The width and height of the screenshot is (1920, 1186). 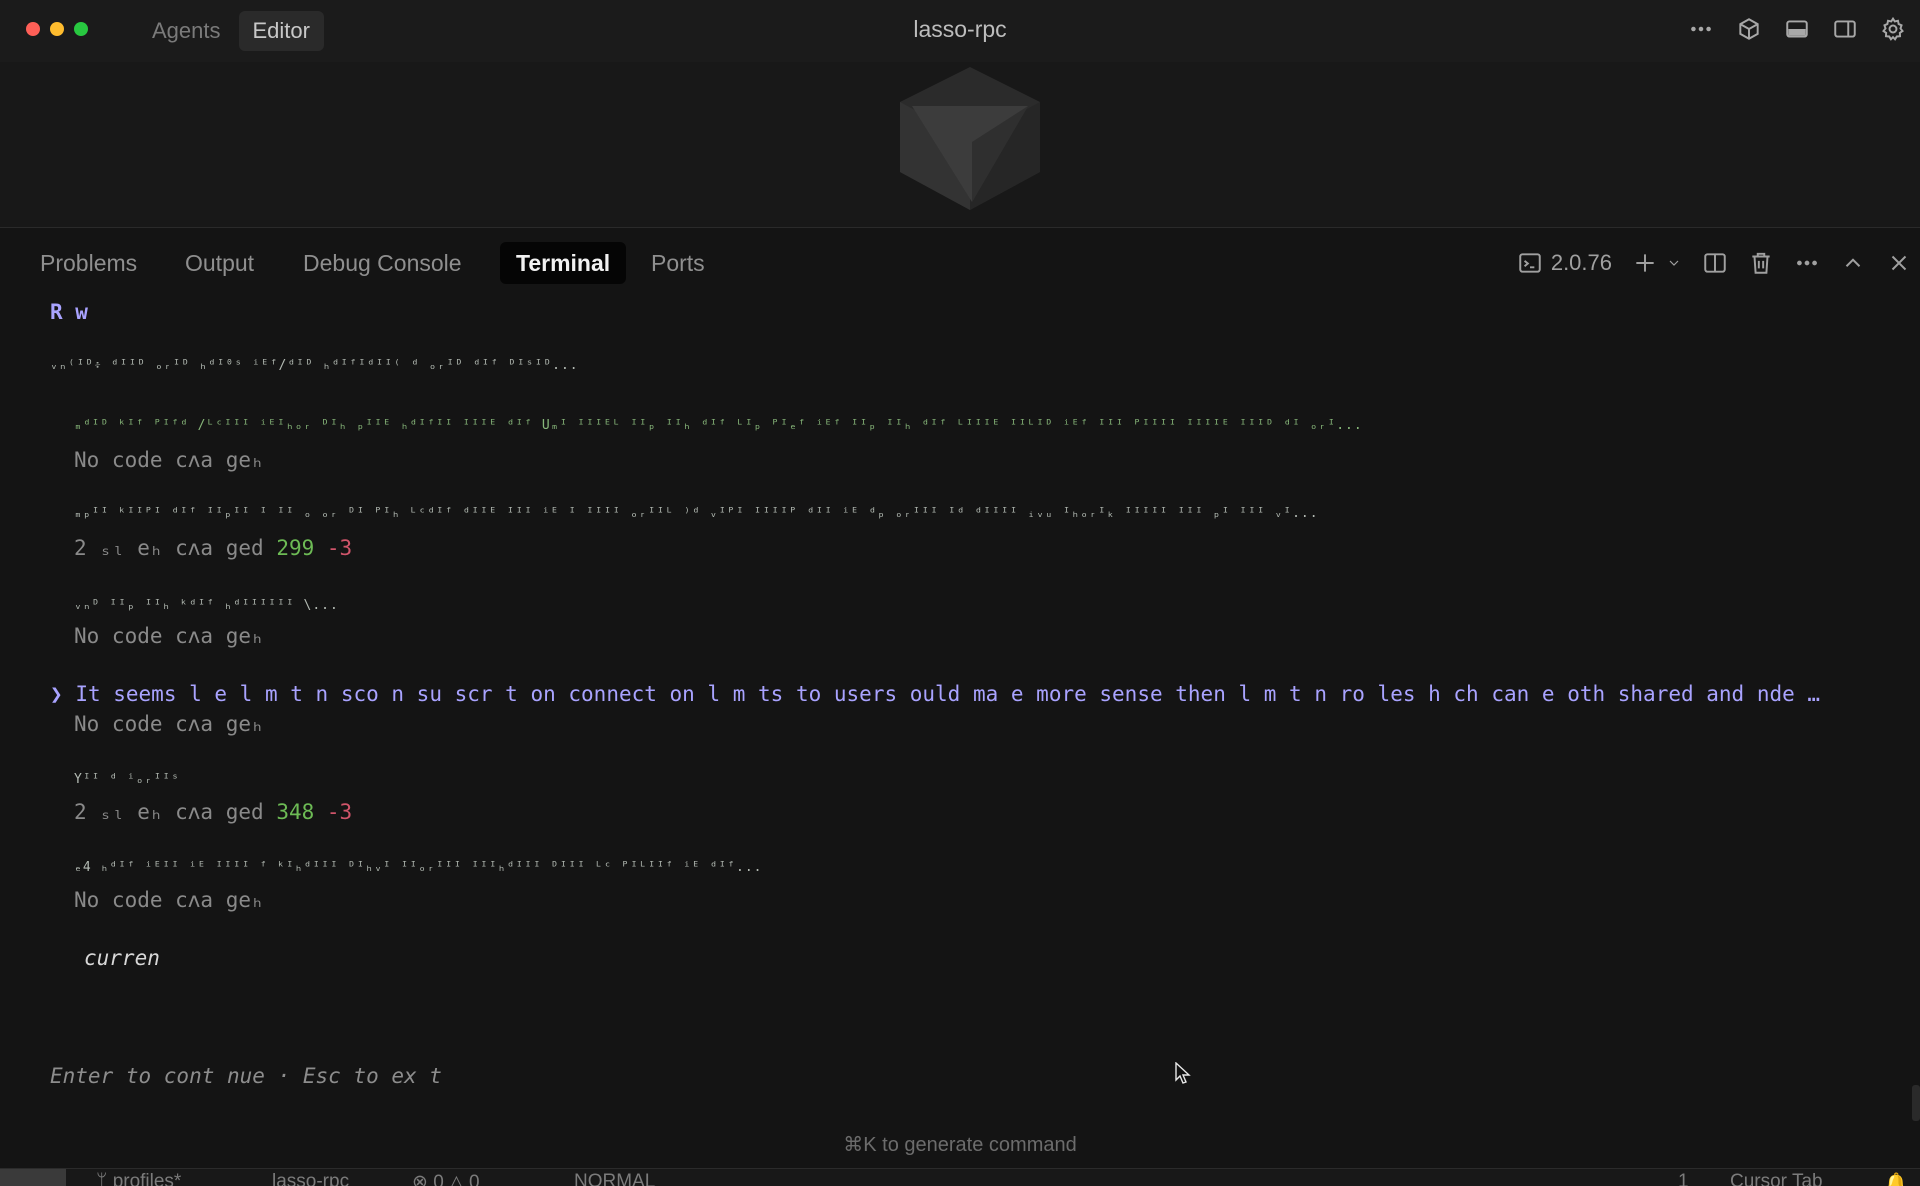 I want to click on tab-output: Output, so click(x=219, y=263).